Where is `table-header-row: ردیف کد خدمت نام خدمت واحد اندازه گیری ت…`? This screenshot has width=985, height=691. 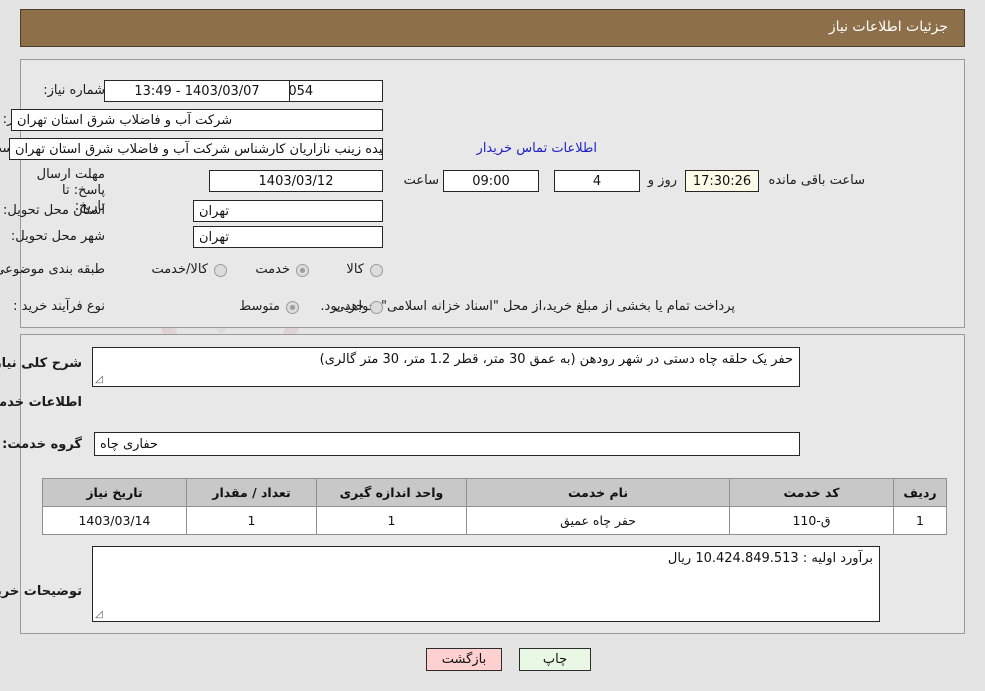 table-header-row: ردیف کد خدمت نام خدمت واحد اندازه گیری ت… is located at coordinates (494, 492).